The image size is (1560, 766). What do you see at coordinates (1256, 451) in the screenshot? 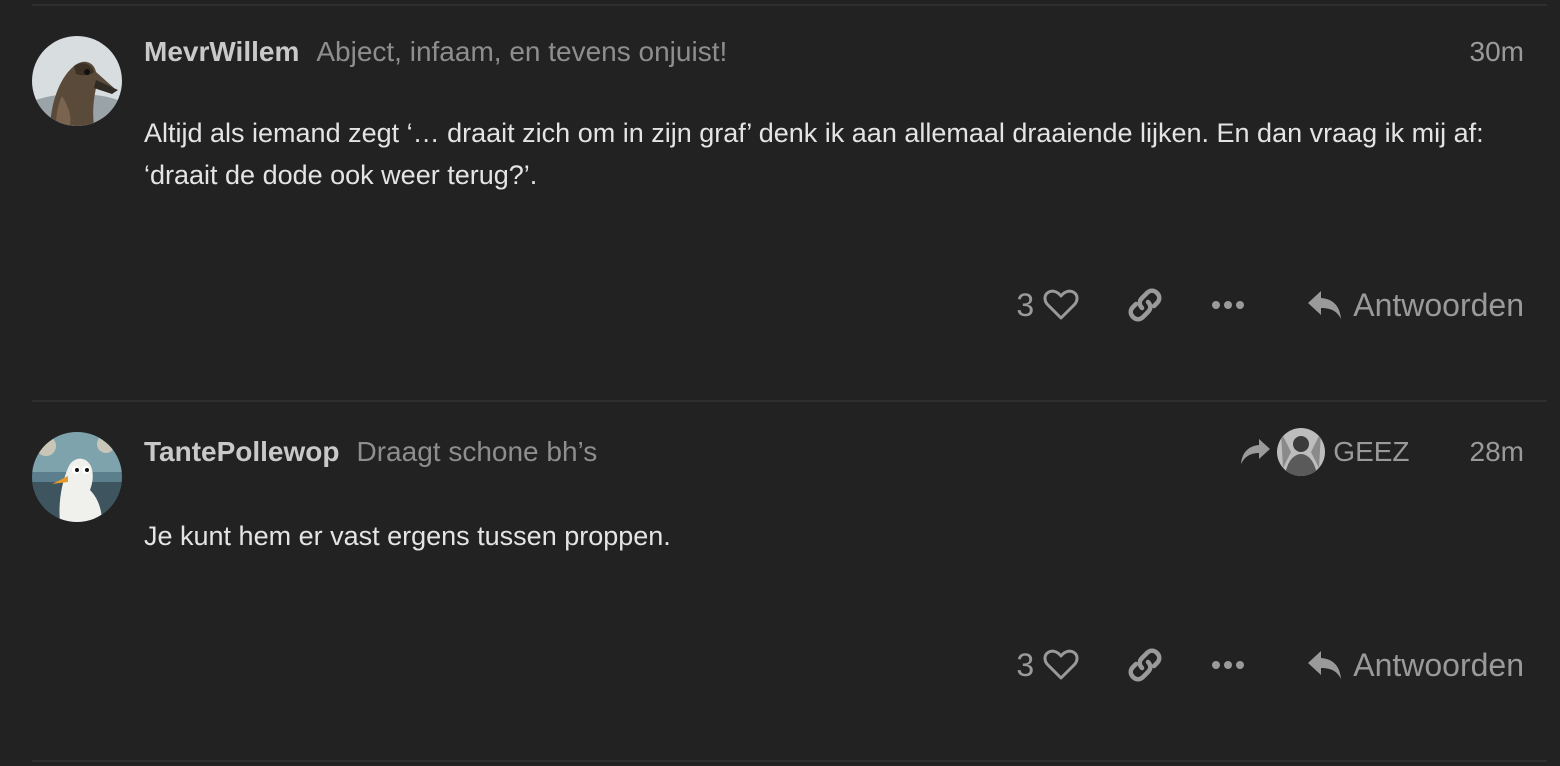
I see `share-arrow-icon` at bounding box center [1256, 451].